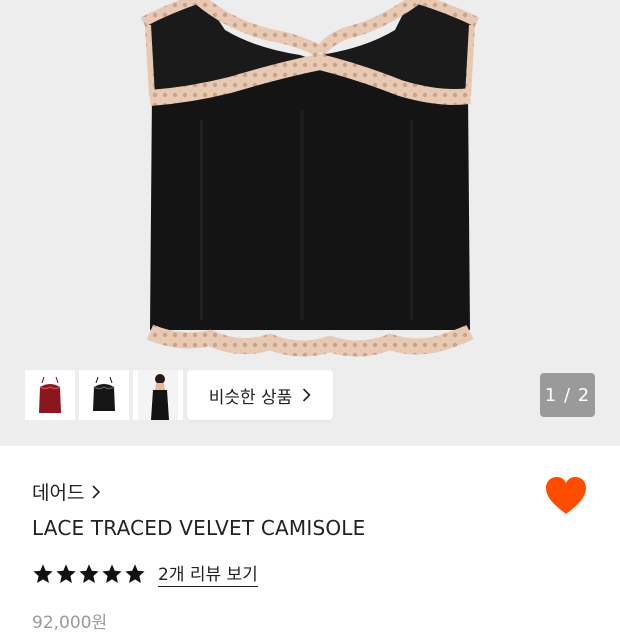 Image resolution: width=620 pixels, height=633 pixels. Describe the element at coordinates (70, 623) in the screenshot. I see `original-price: 92,000원` at that location.